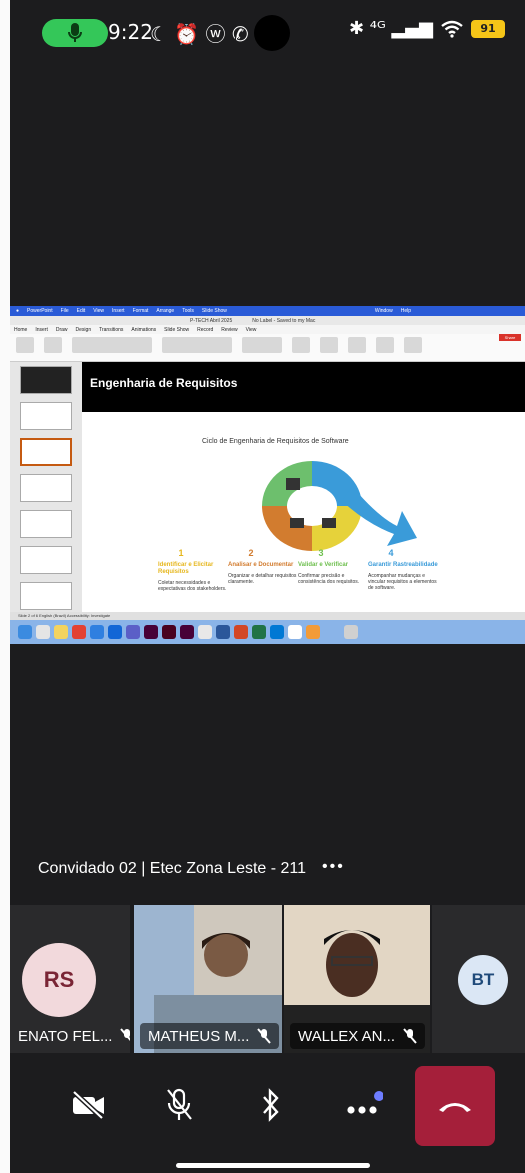 The width and height of the screenshot is (525, 1173). I want to click on mute-button, so click(179, 1105).